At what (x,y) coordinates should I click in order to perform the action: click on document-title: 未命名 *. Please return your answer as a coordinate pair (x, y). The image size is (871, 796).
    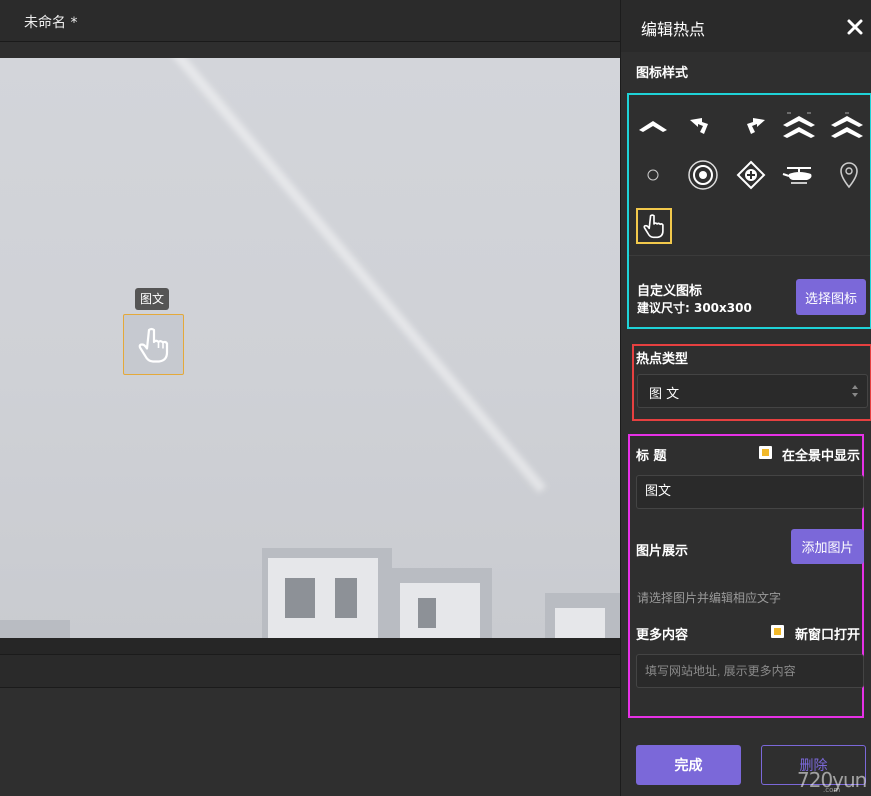
    Looking at the image, I should click on (51, 23).